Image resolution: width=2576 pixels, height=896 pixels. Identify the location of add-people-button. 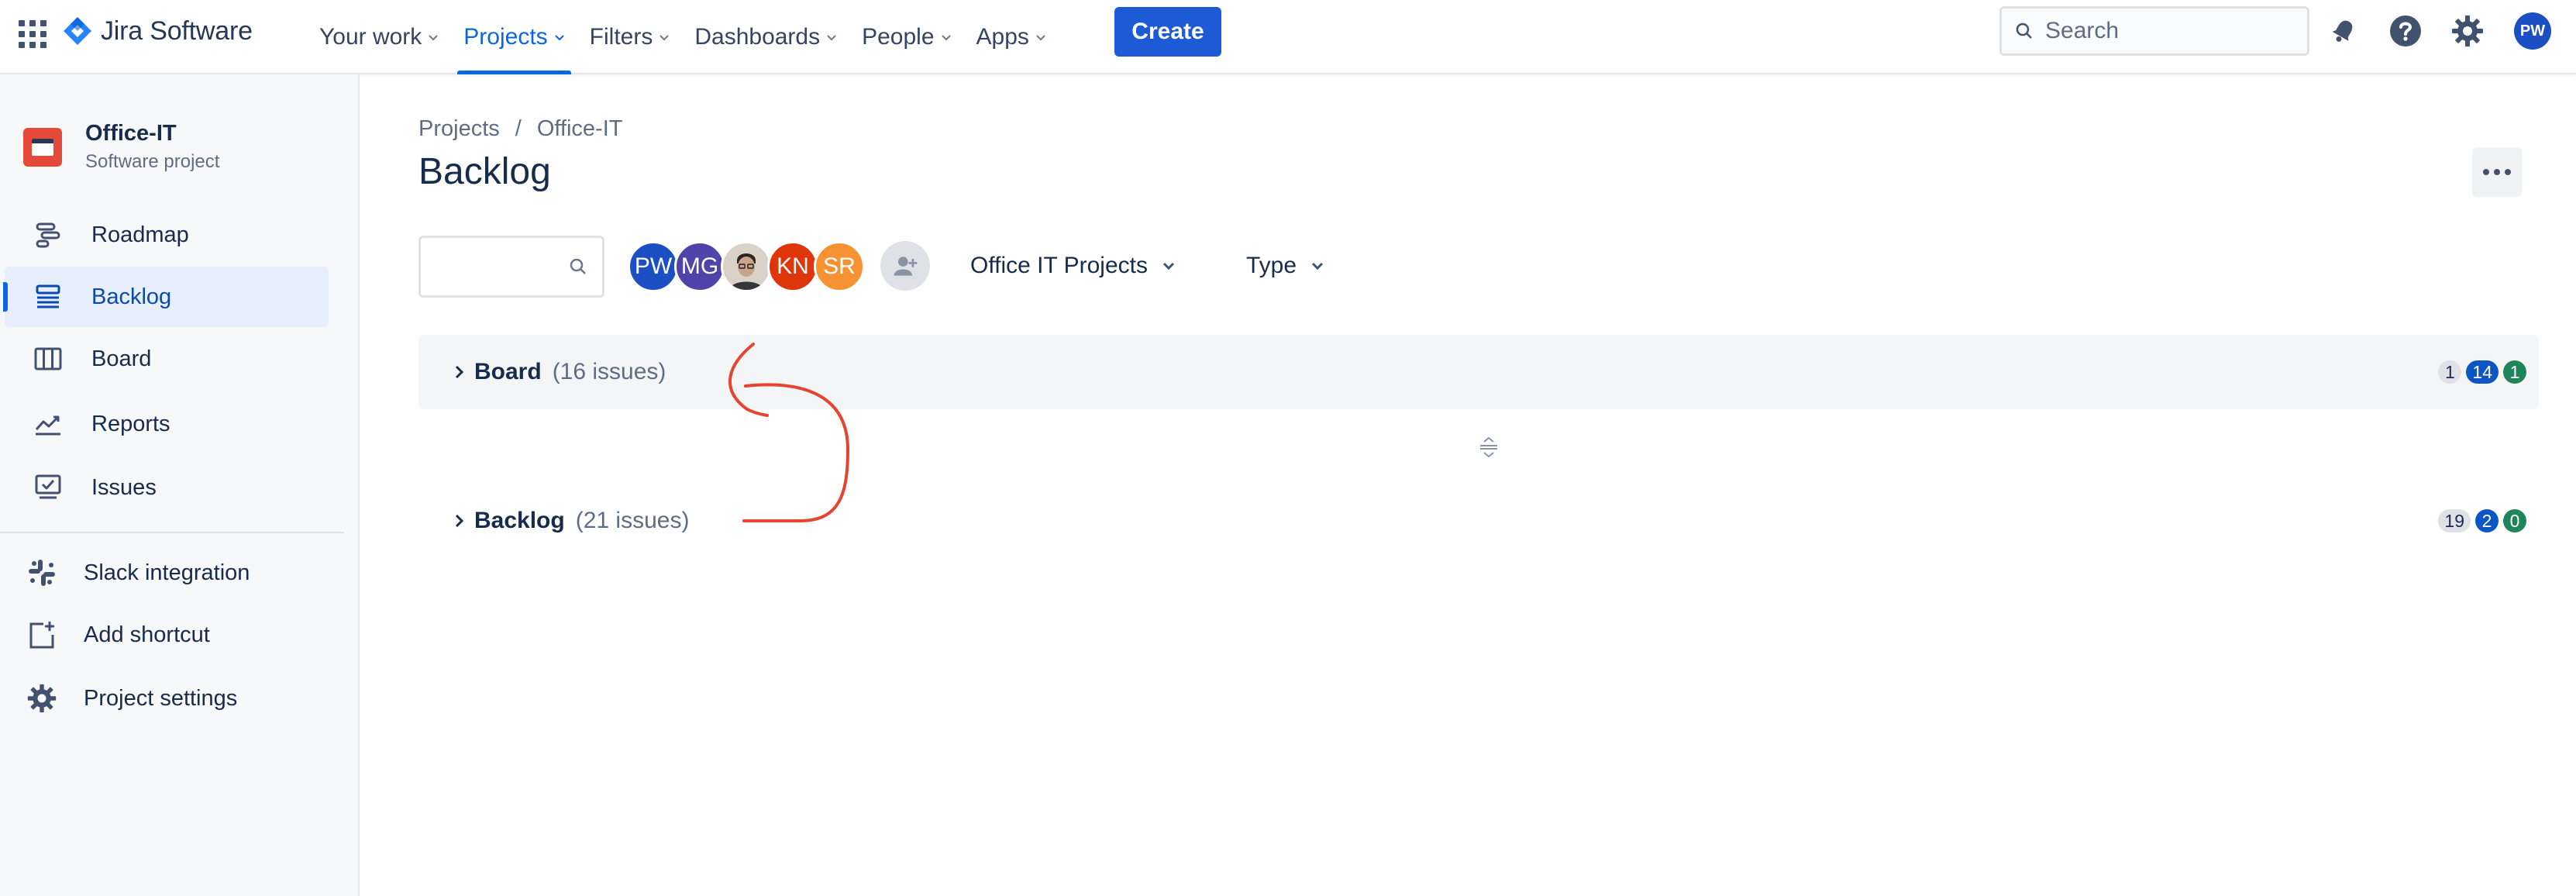
(905, 266).